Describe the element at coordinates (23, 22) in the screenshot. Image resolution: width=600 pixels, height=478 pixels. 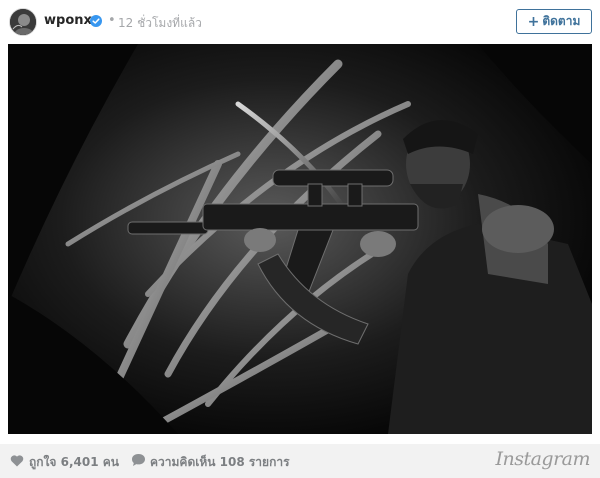
I see `avatar` at that location.